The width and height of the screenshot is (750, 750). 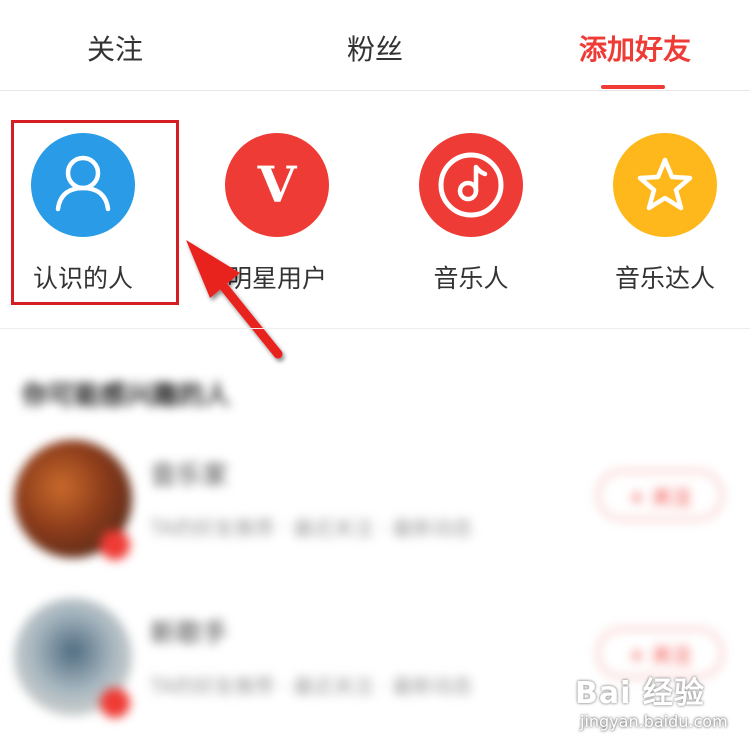 I want to click on category-label: 明星用户, so click(x=276, y=278).